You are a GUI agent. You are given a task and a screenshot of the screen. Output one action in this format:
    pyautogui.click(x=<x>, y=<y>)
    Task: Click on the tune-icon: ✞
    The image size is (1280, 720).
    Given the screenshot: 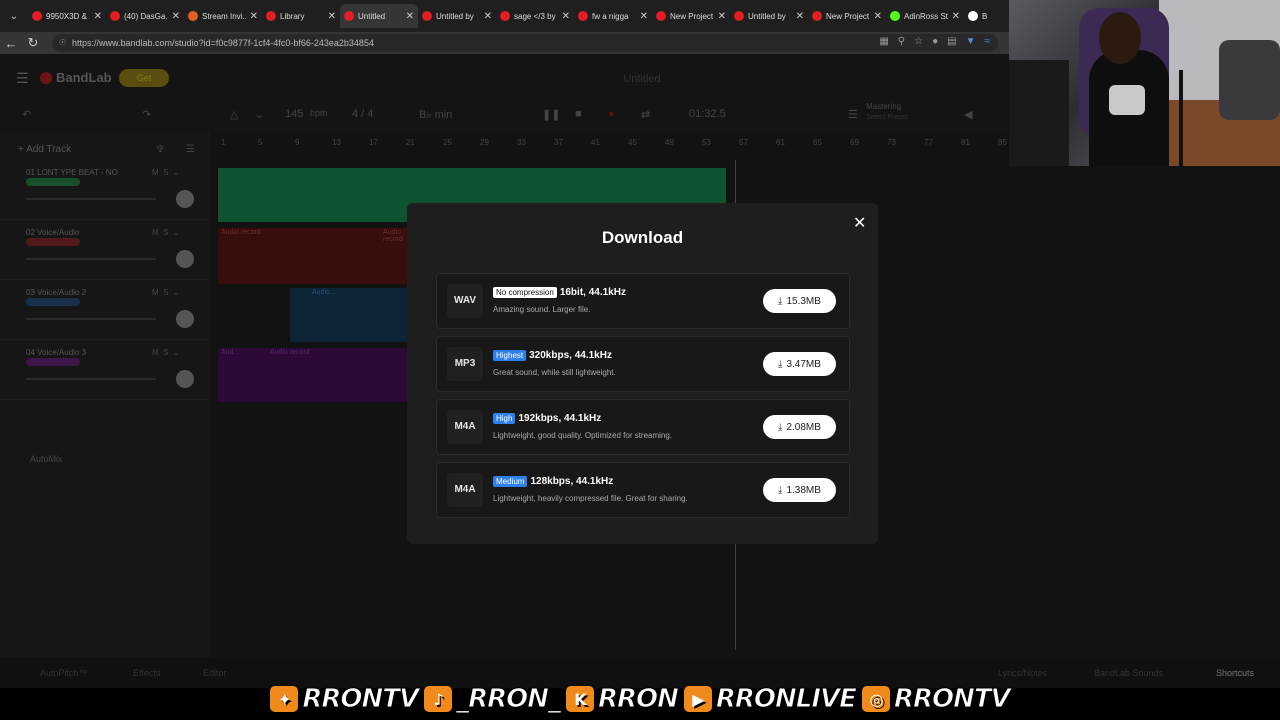 What is the action you would take?
    pyautogui.click(x=160, y=149)
    